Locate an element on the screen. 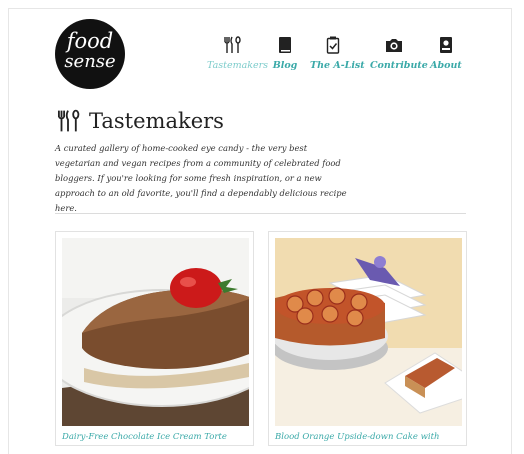 The height and width of the screenshot is (454, 524). profile-card-icon is located at coordinates (446, 45).